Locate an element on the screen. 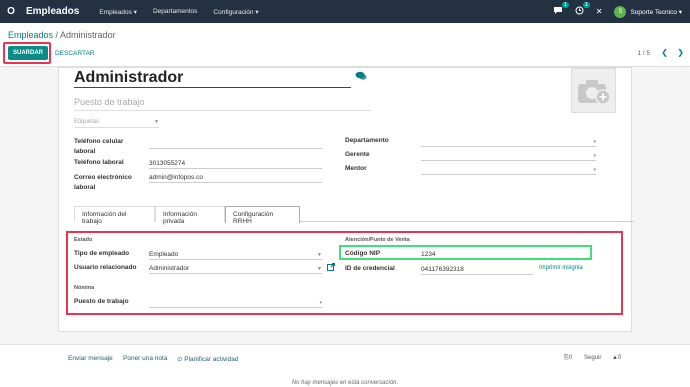 Image resolution: width=690 pixels, height=387 pixels. related-user-field: Administrador ▼ is located at coordinates (235, 269).